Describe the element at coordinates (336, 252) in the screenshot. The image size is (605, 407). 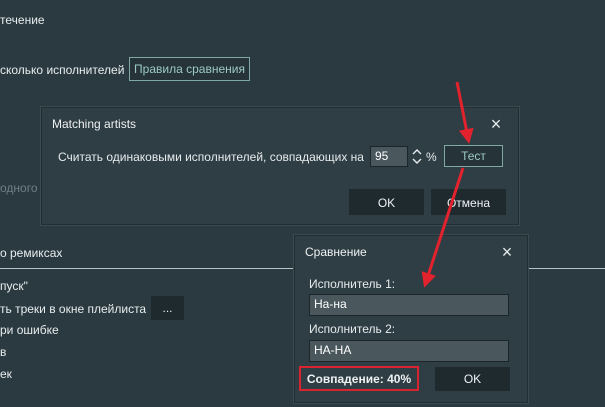
I see `dialog-title: Сравнение` at that location.